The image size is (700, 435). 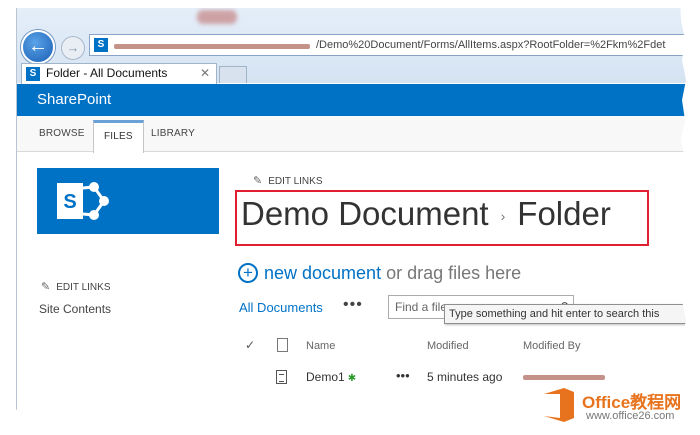 What do you see at coordinates (465, 377) in the screenshot?
I see `modified-value: 5 minutes ago` at bounding box center [465, 377].